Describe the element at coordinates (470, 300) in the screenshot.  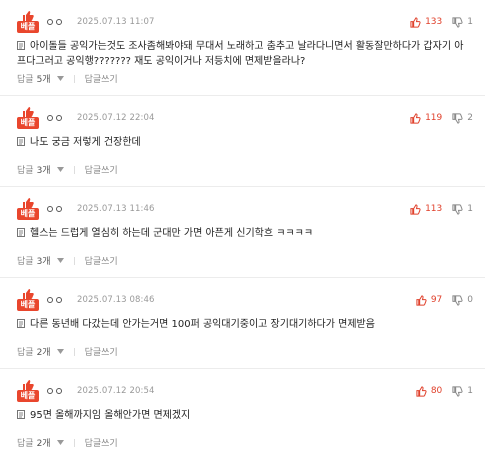
I see `downvote-count: 0` at that location.